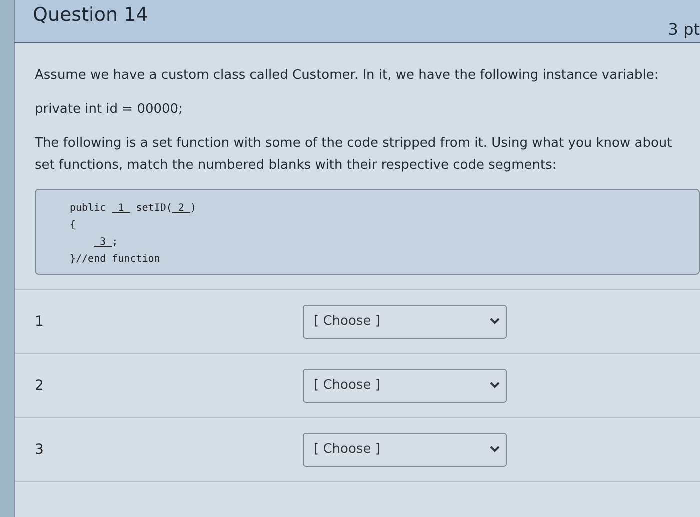 The width and height of the screenshot is (700, 517). What do you see at coordinates (684, 30) in the screenshot?
I see `points-label: 3 pt` at bounding box center [684, 30].